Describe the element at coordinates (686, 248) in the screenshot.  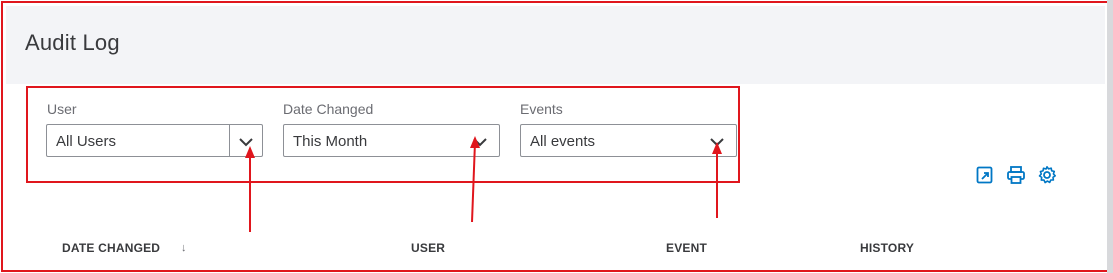
I see `column-header-event: EVENT` at that location.